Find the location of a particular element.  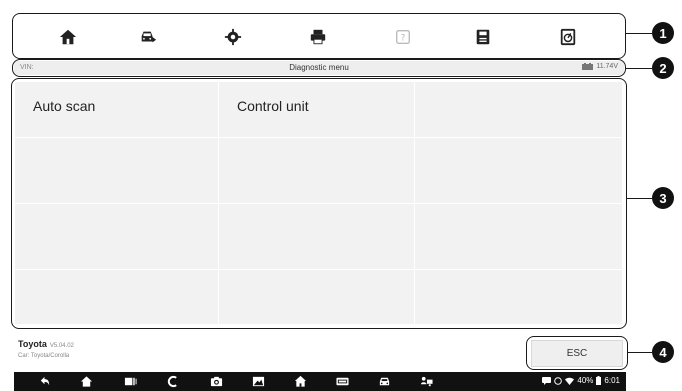

chat-icon is located at coordinates (547, 380).